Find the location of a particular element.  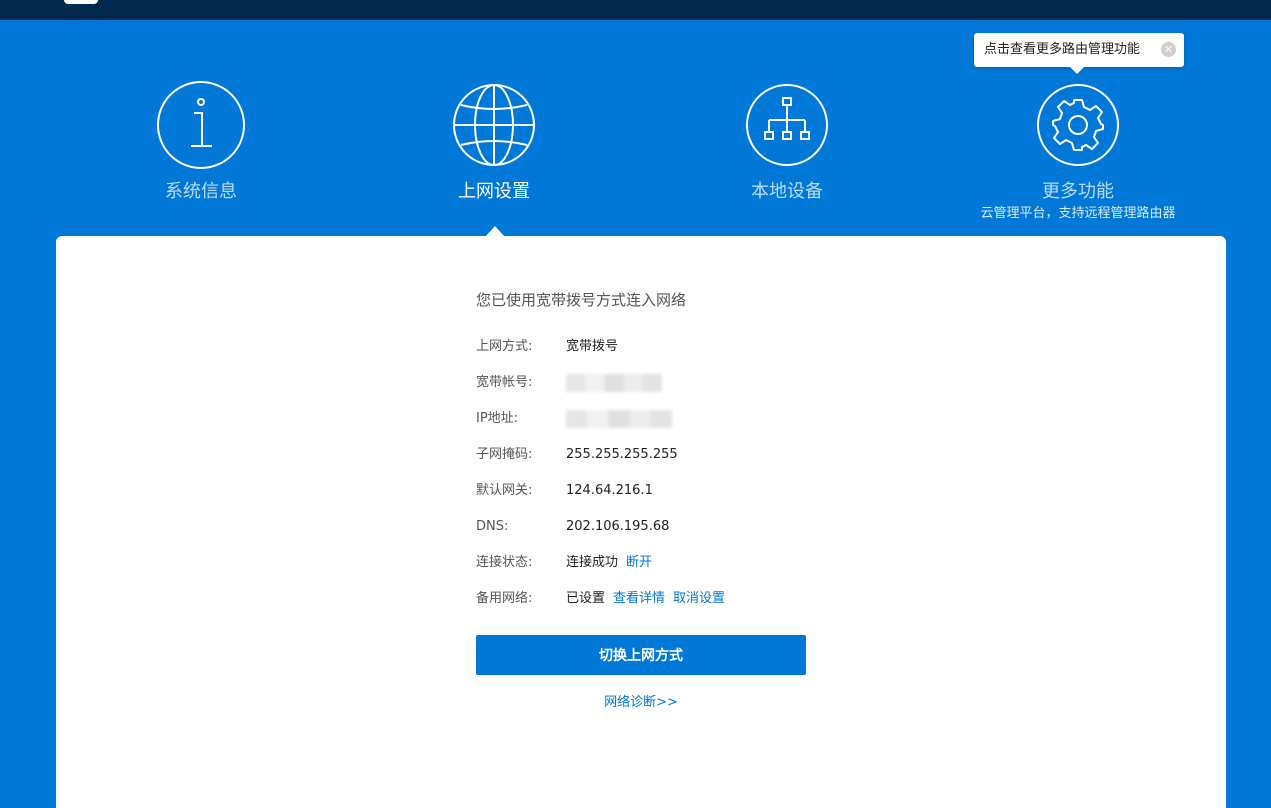

info-row-subnet: 子网掩码: 255.255.255.255 is located at coordinates (577, 455).